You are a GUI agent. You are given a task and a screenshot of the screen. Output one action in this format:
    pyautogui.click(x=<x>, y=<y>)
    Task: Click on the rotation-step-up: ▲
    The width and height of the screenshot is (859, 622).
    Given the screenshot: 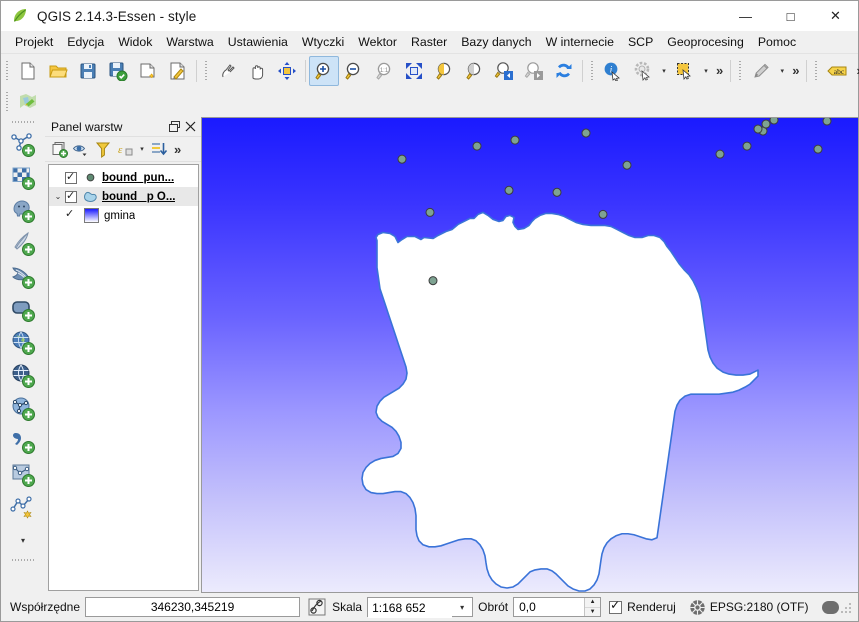 What is the action you would take?
    pyautogui.click(x=593, y=603)
    